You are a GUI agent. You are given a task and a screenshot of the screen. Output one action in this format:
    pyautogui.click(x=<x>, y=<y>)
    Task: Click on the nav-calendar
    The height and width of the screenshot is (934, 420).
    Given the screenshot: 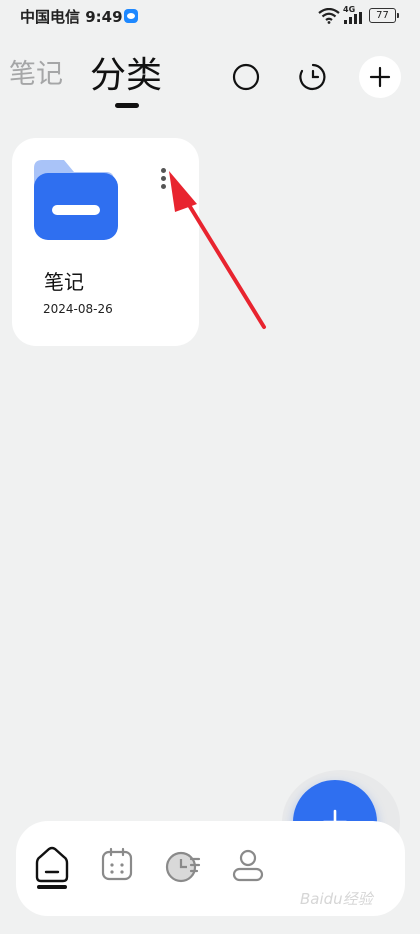 What is the action you would take?
    pyautogui.click(x=117, y=865)
    